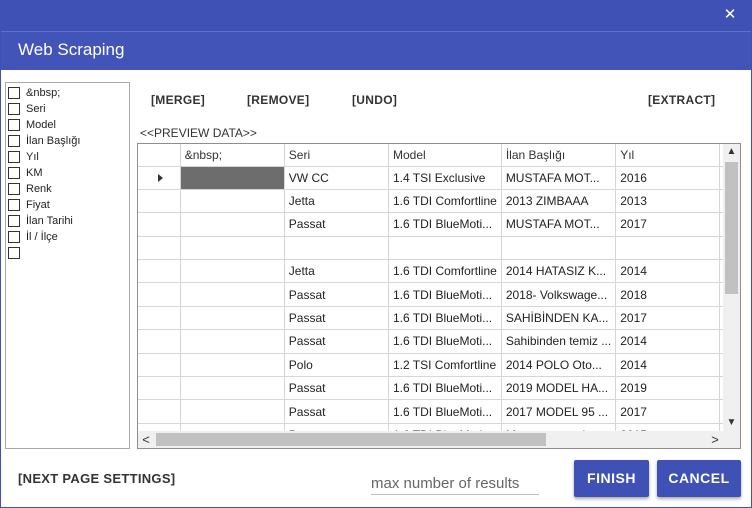 This screenshot has height=508, width=752. Describe the element at coordinates (67, 93) in the screenshot. I see `field-item: &nbsp;` at that location.